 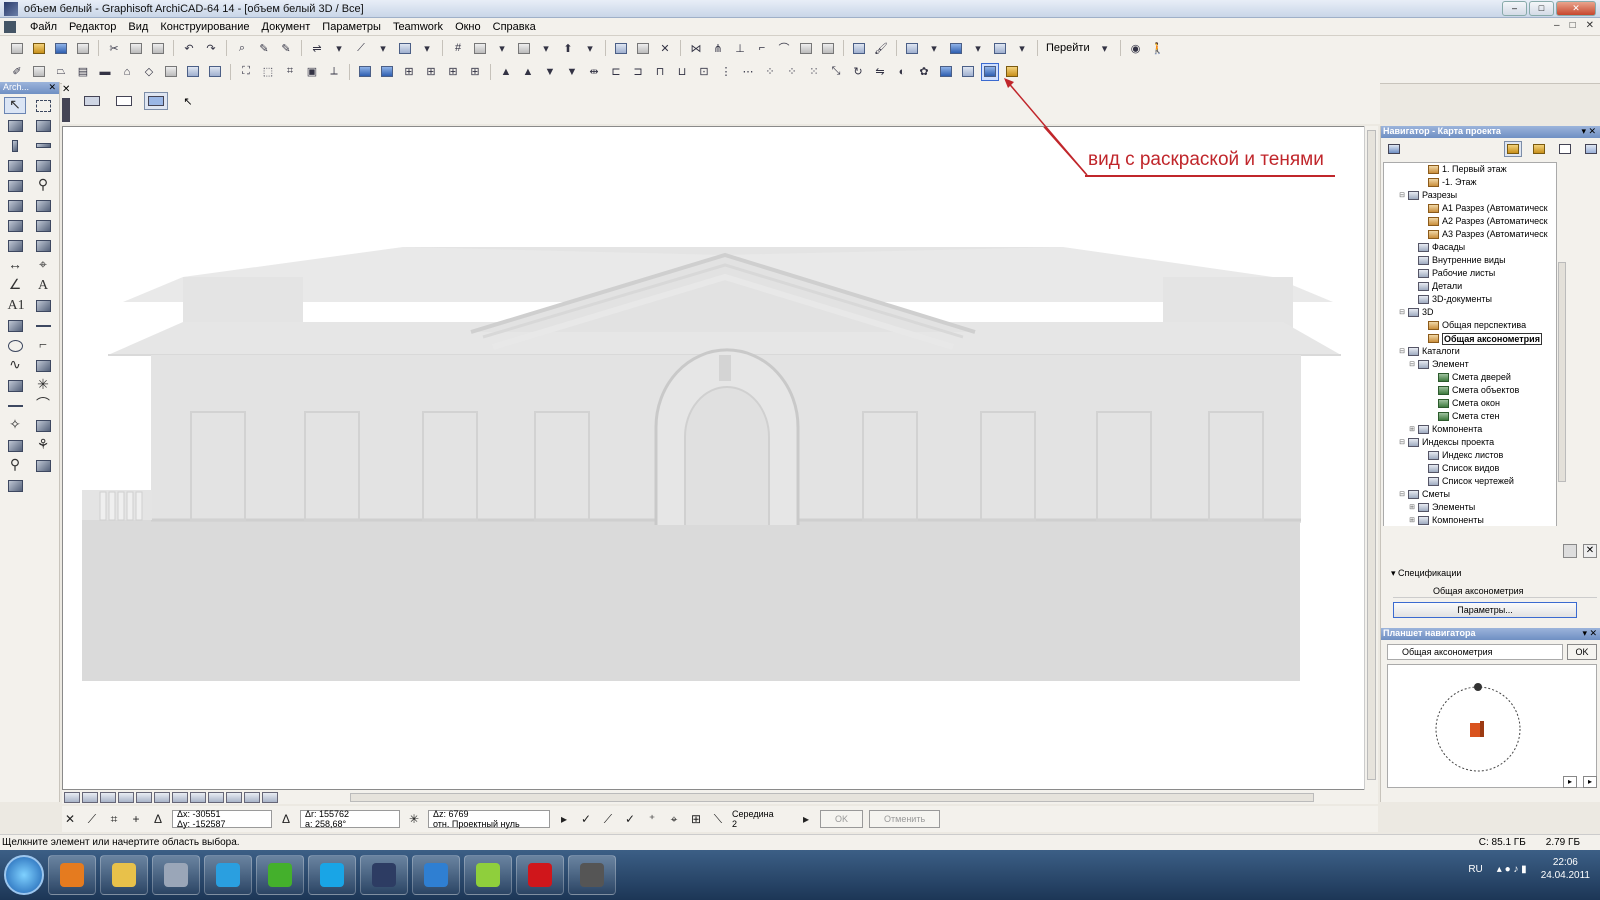 I want to click on infobox-close-icon: ✕, so click(x=66, y=89).